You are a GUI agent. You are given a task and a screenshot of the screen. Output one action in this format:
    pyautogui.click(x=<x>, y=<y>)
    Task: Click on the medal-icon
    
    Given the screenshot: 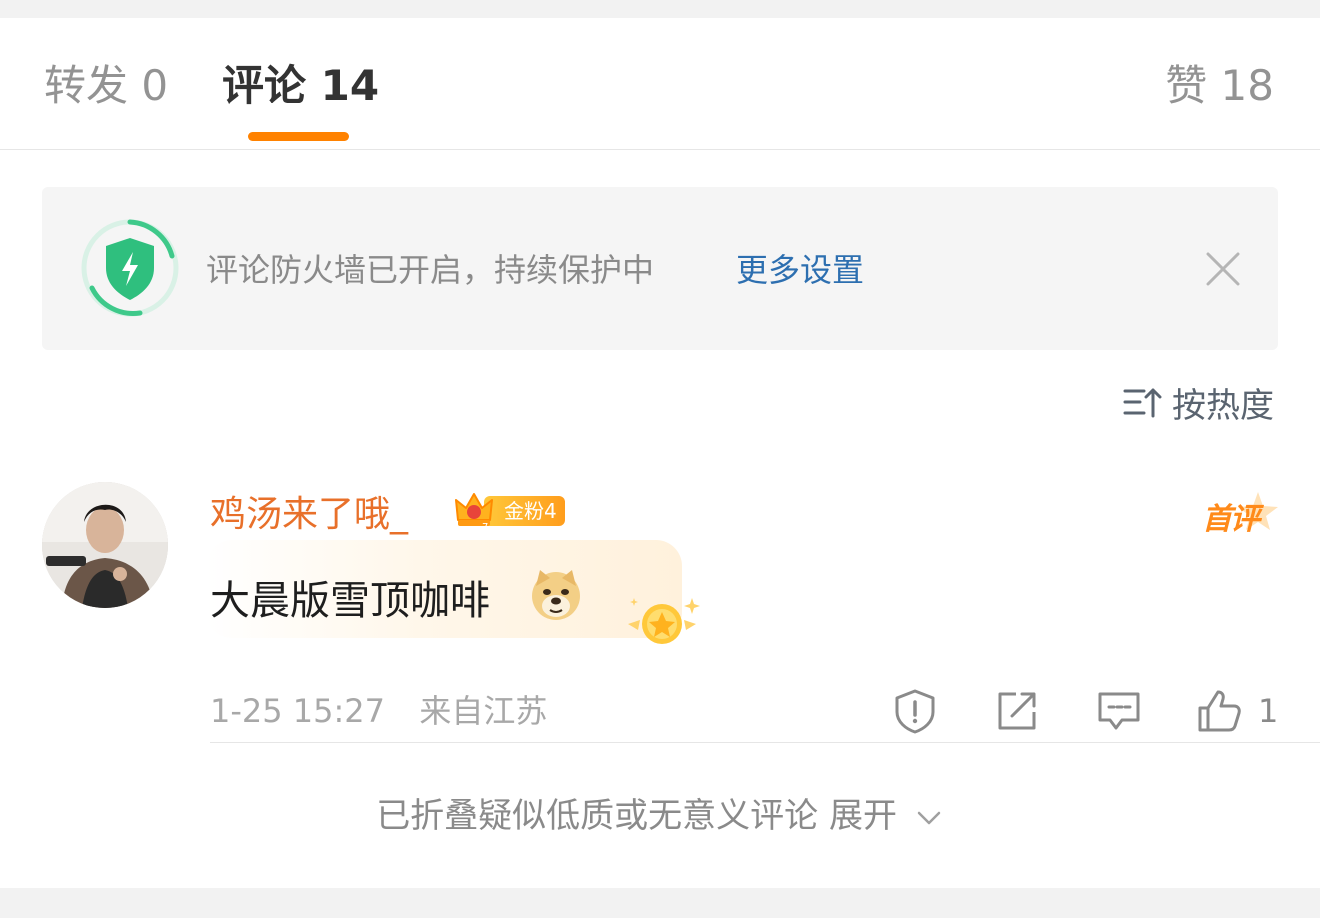 What is the action you would take?
    pyautogui.click(x=664, y=621)
    